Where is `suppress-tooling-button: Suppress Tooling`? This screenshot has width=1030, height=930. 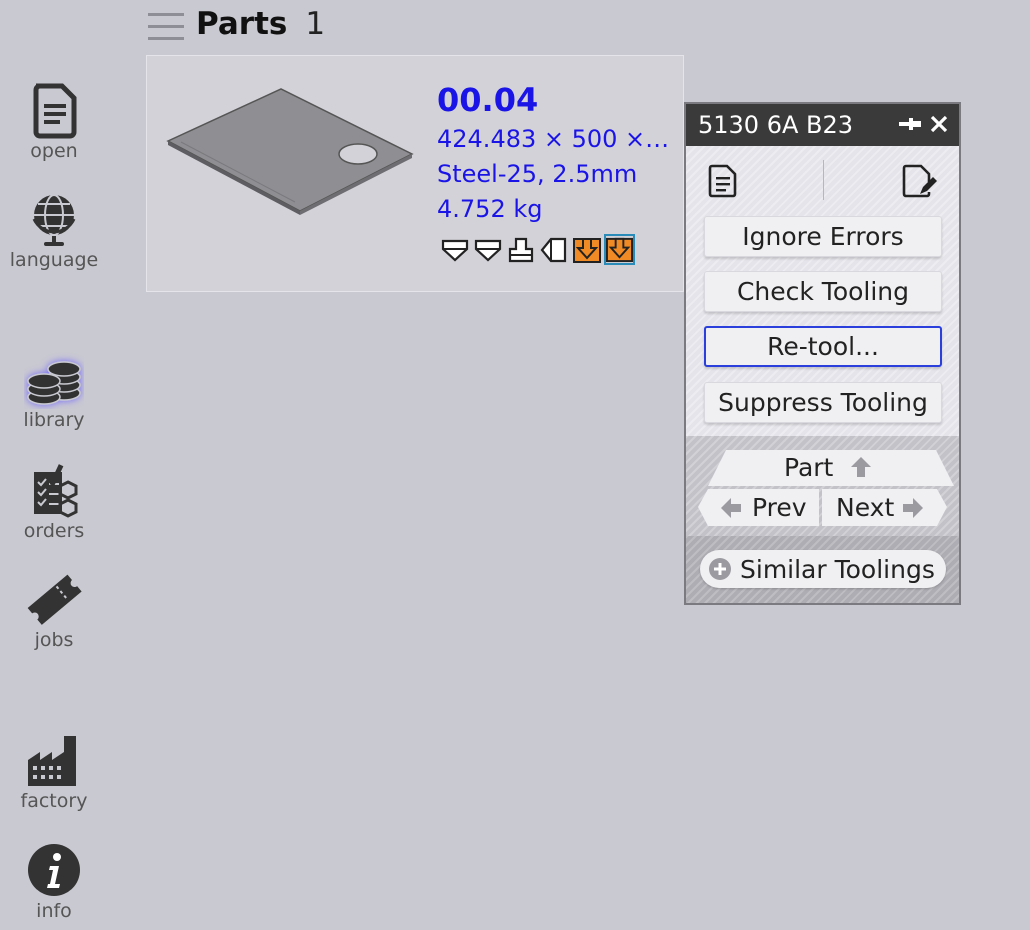 suppress-tooling-button: Suppress Tooling is located at coordinates (823, 402).